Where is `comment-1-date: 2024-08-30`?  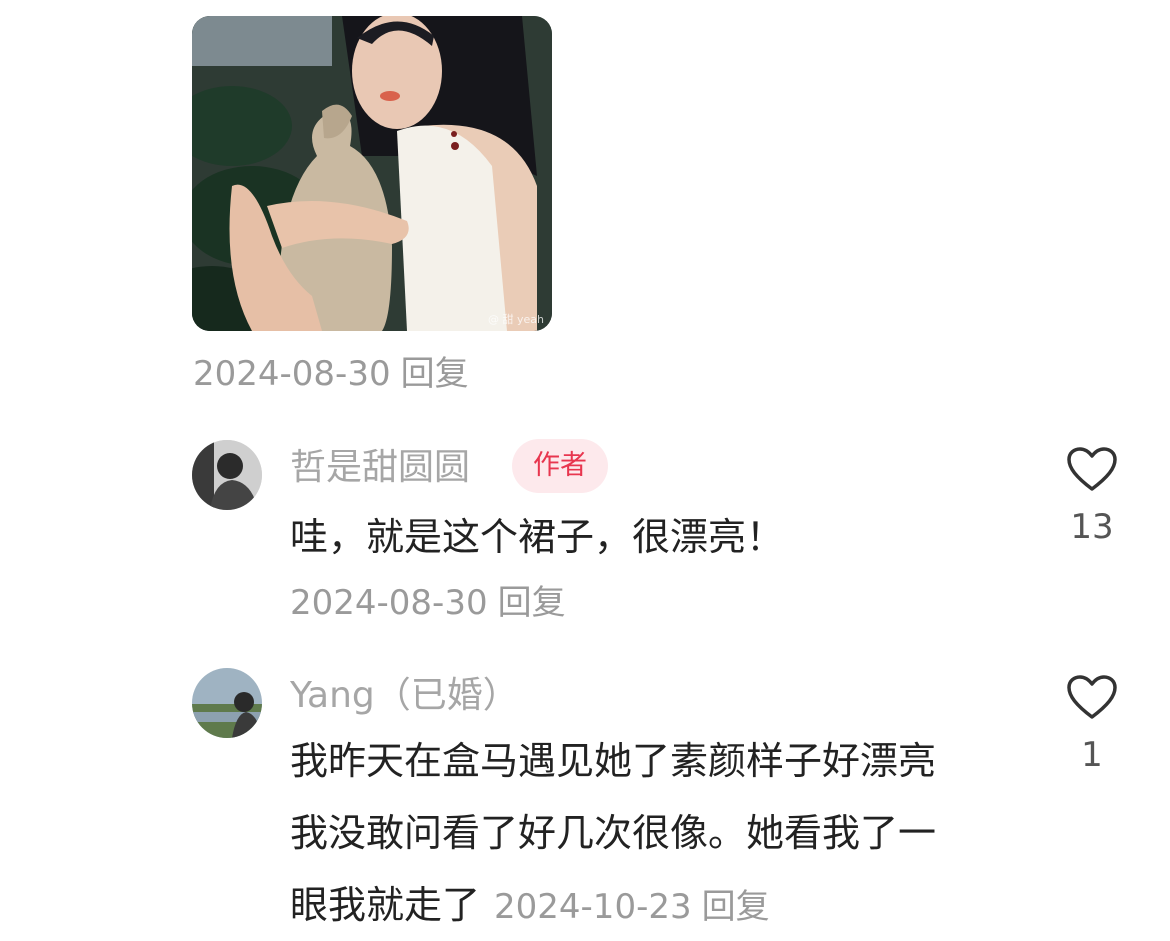
comment-1-date: 2024-08-30 is located at coordinates (389, 603).